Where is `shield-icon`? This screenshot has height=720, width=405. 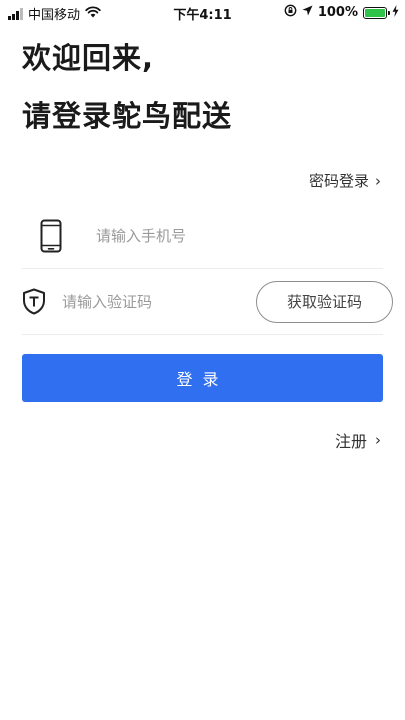 shield-icon is located at coordinates (34, 301).